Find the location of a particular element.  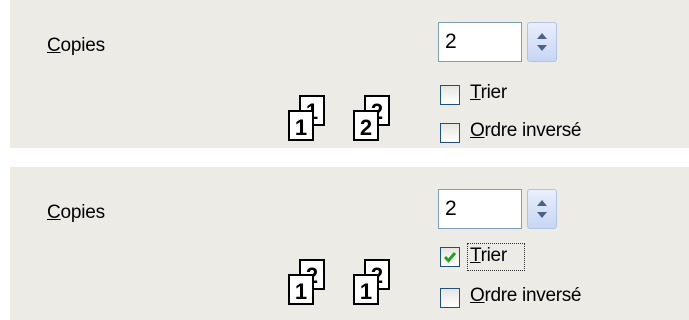

page-front-number: 2 is located at coordinates (366, 127).